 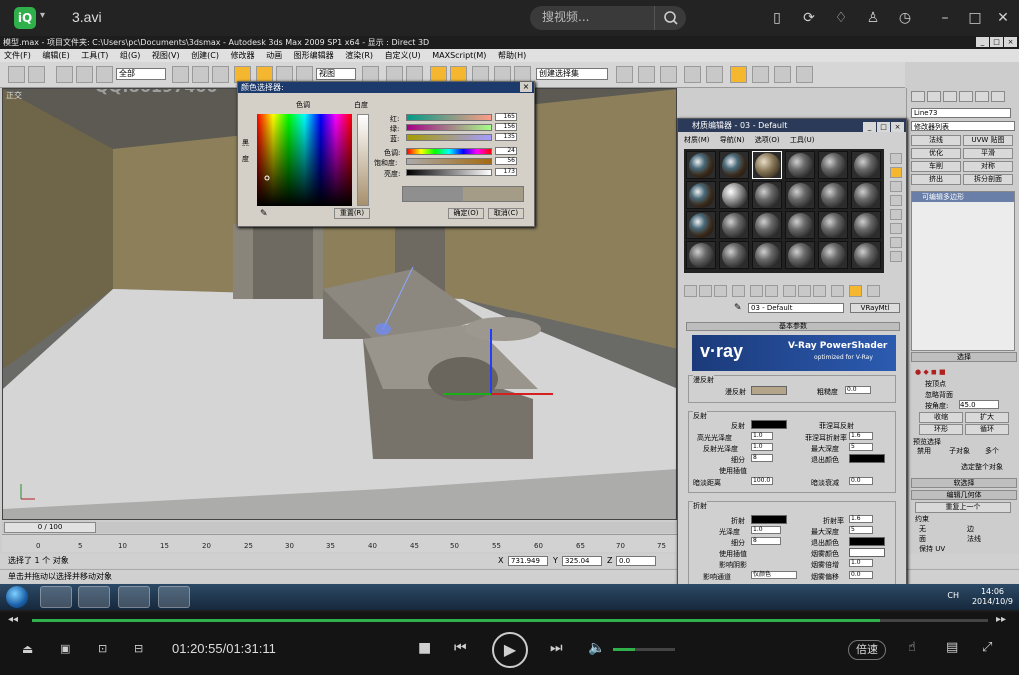 I want to click on coord-x-field: 731.949, so click(x=528, y=561).